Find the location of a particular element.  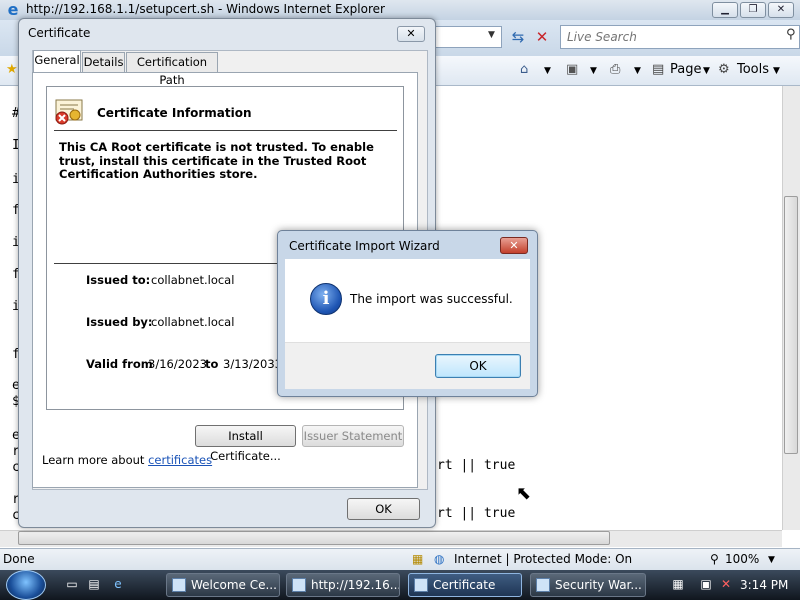

tab-certification-path: Certification Path is located at coordinates (172, 69).